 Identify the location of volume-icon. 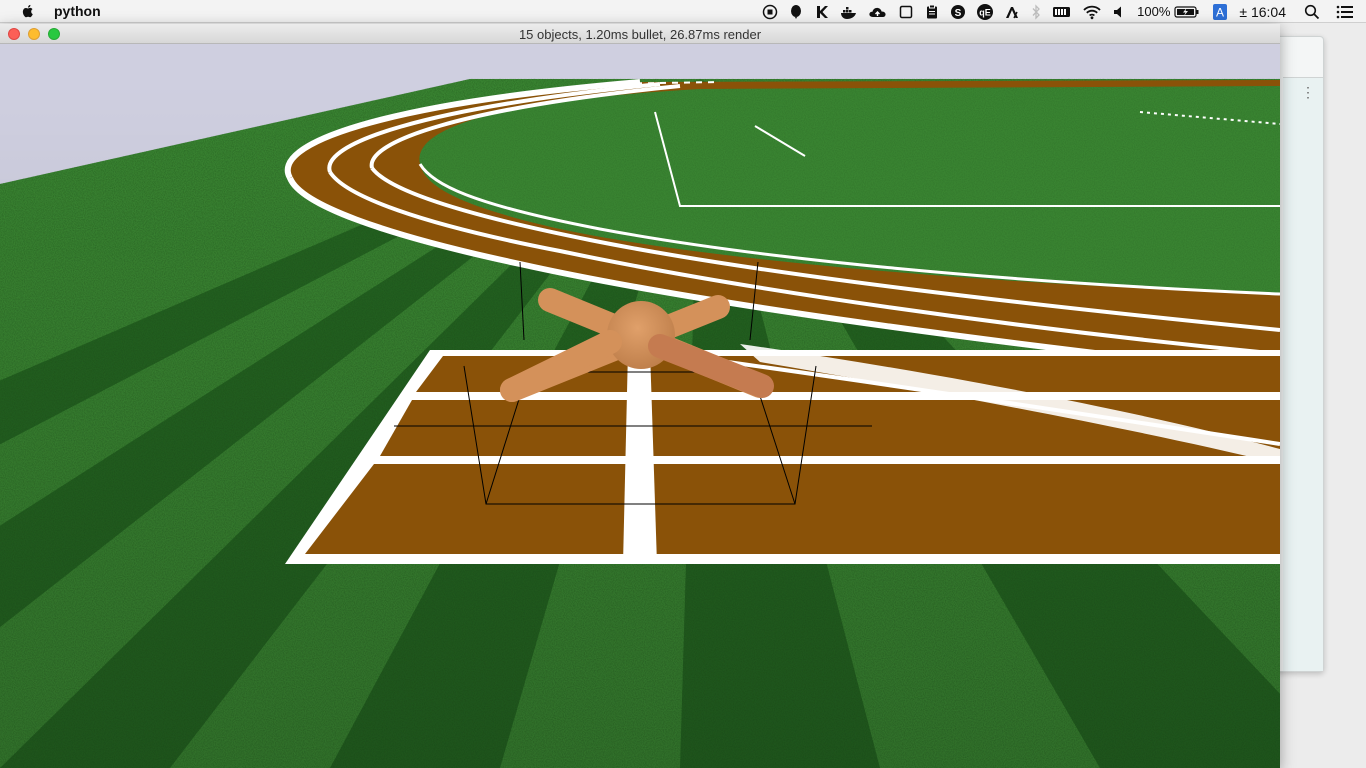
(1120, 11).